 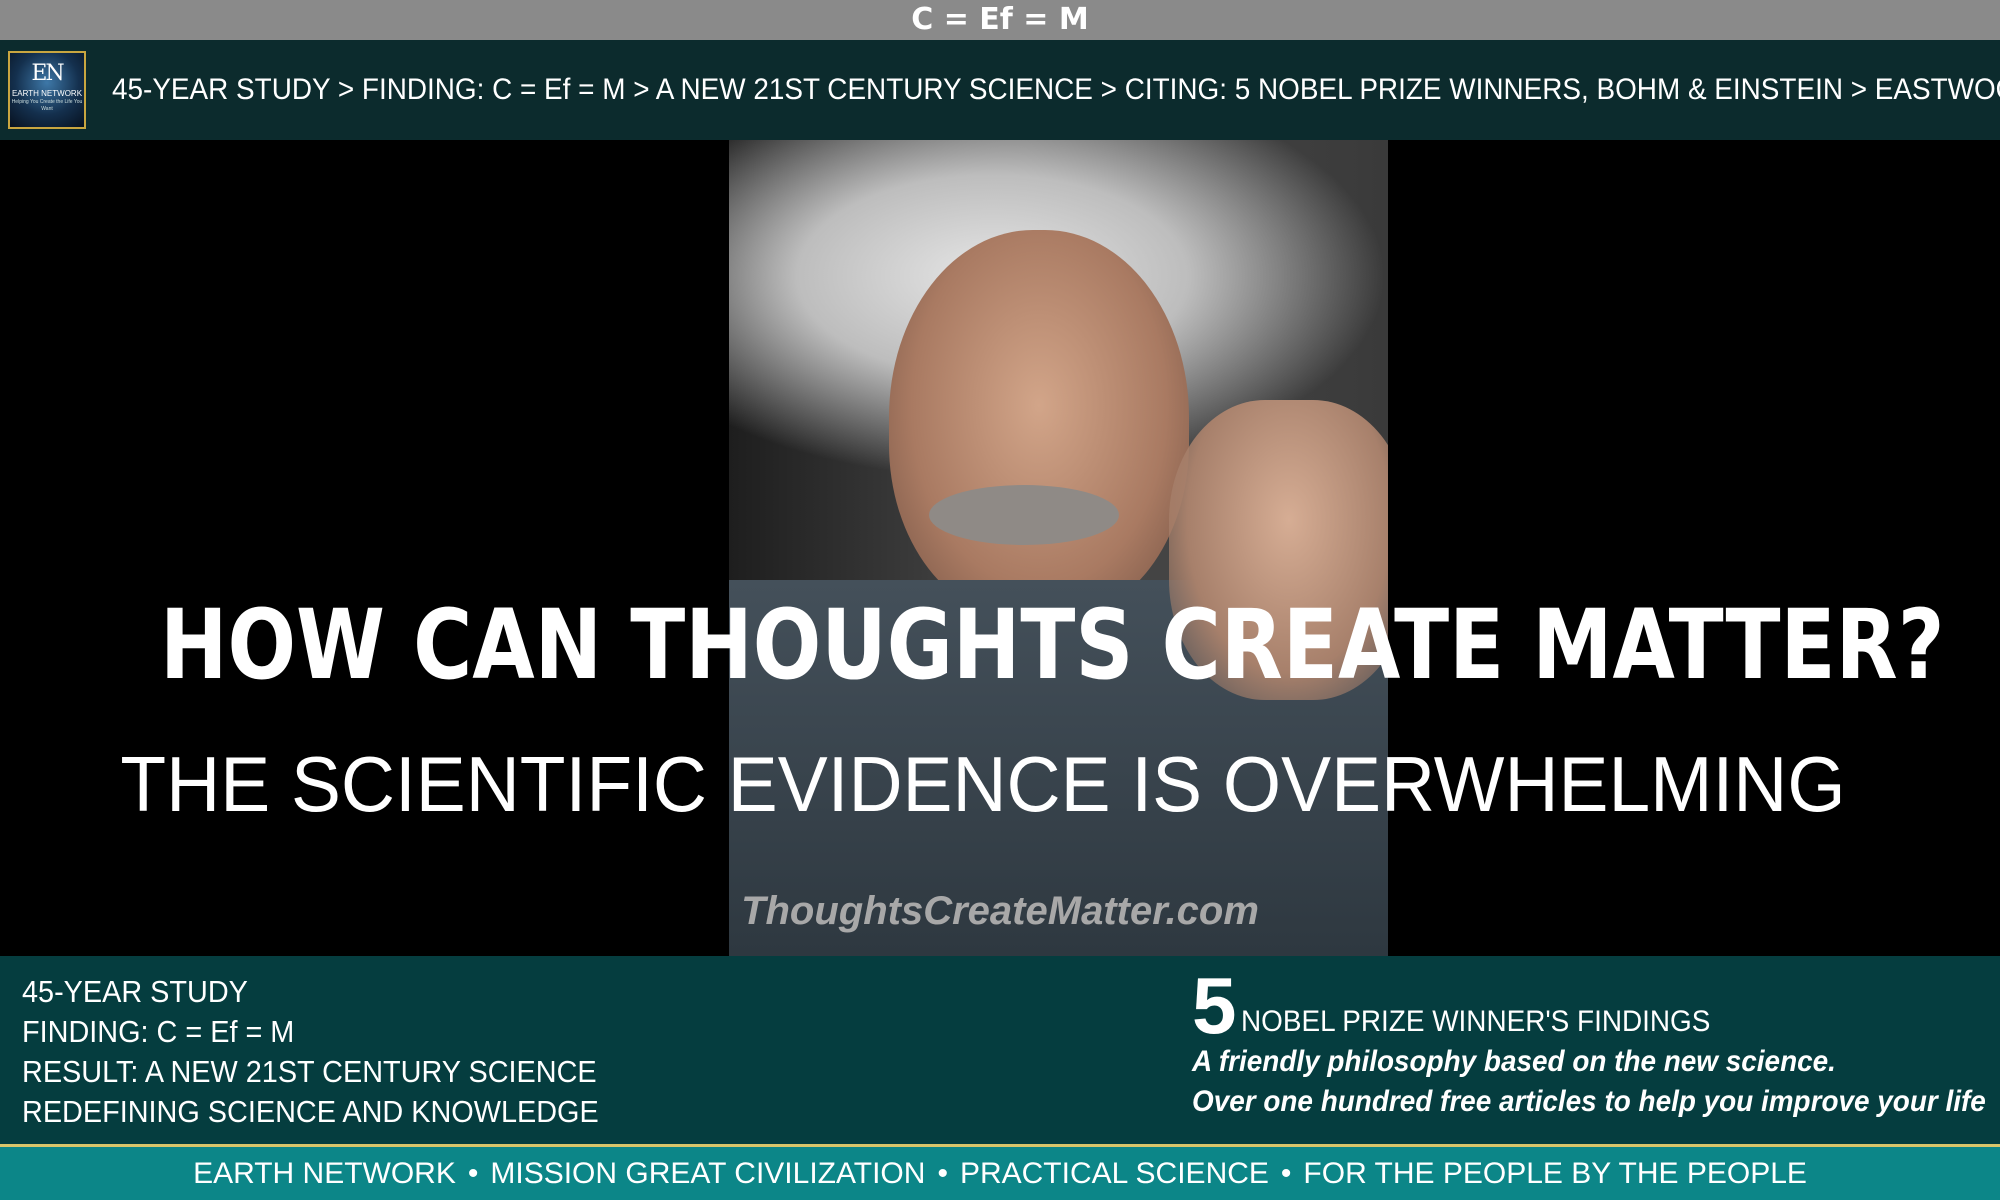 What do you see at coordinates (1114, 1173) in the screenshot?
I see `footer-item-practical-science: PRACTICAL SCIENCE` at bounding box center [1114, 1173].